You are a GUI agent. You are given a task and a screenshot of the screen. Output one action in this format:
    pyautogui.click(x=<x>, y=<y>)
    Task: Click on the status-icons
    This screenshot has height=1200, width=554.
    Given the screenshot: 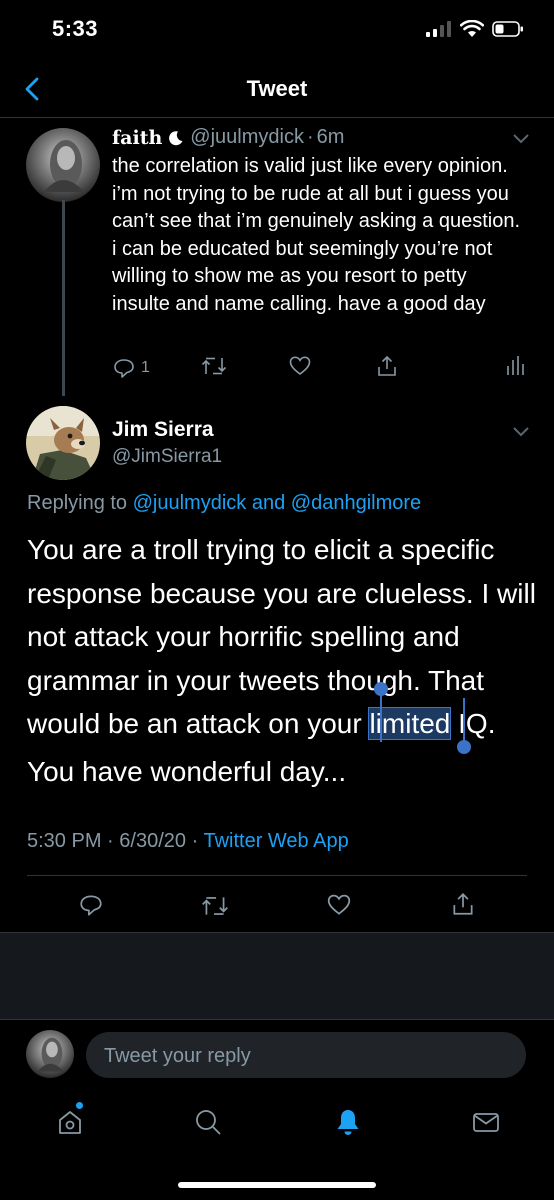 What is the action you would take?
    pyautogui.click(x=475, y=29)
    